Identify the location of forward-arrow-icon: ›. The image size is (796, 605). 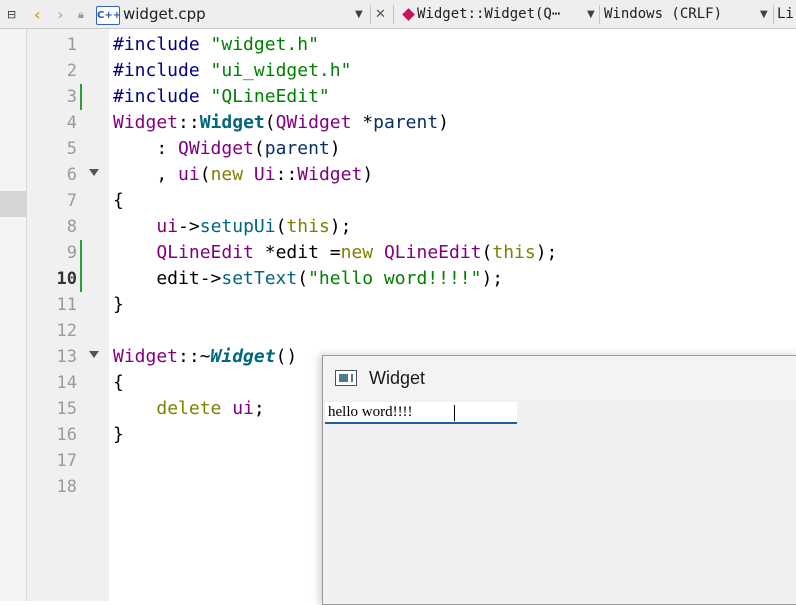
(60, 14).